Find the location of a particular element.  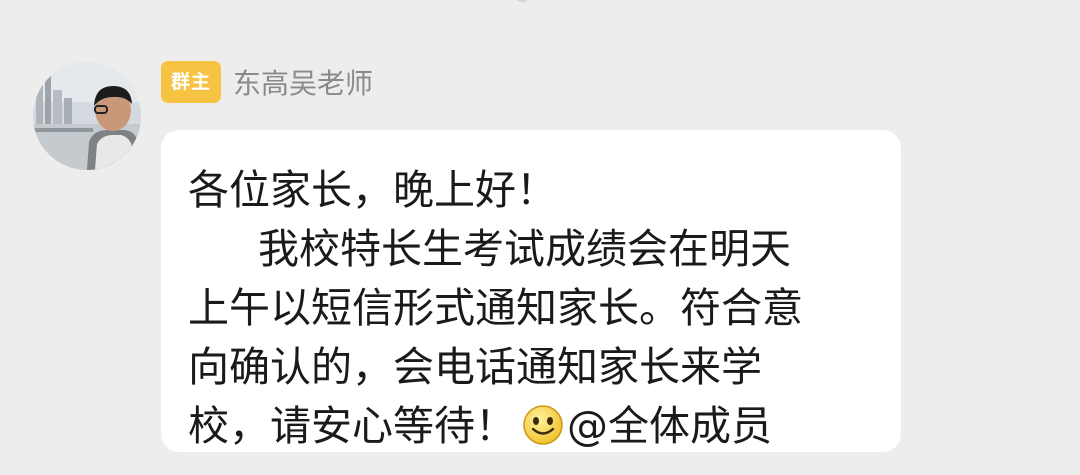

message-line: 我校特长生考试成绩会在明天 is located at coordinates (544, 249).